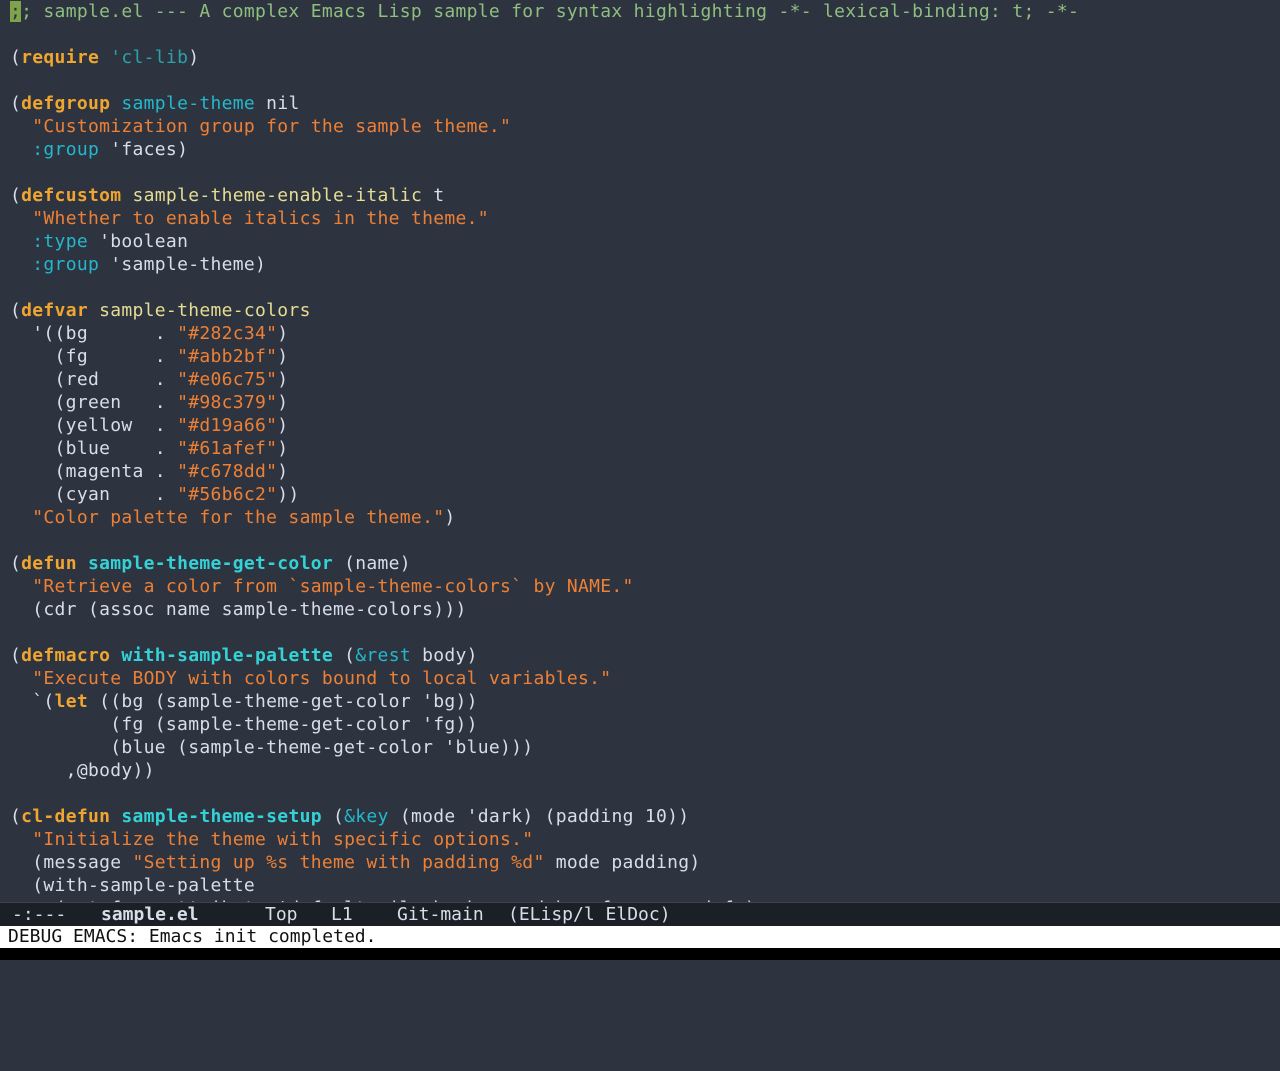 Image resolution: width=1280 pixels, height=1071 pixels. Describe the element at coordinates (94, 494) in the screenshot. I see `code-token: (cyan .` at that location.